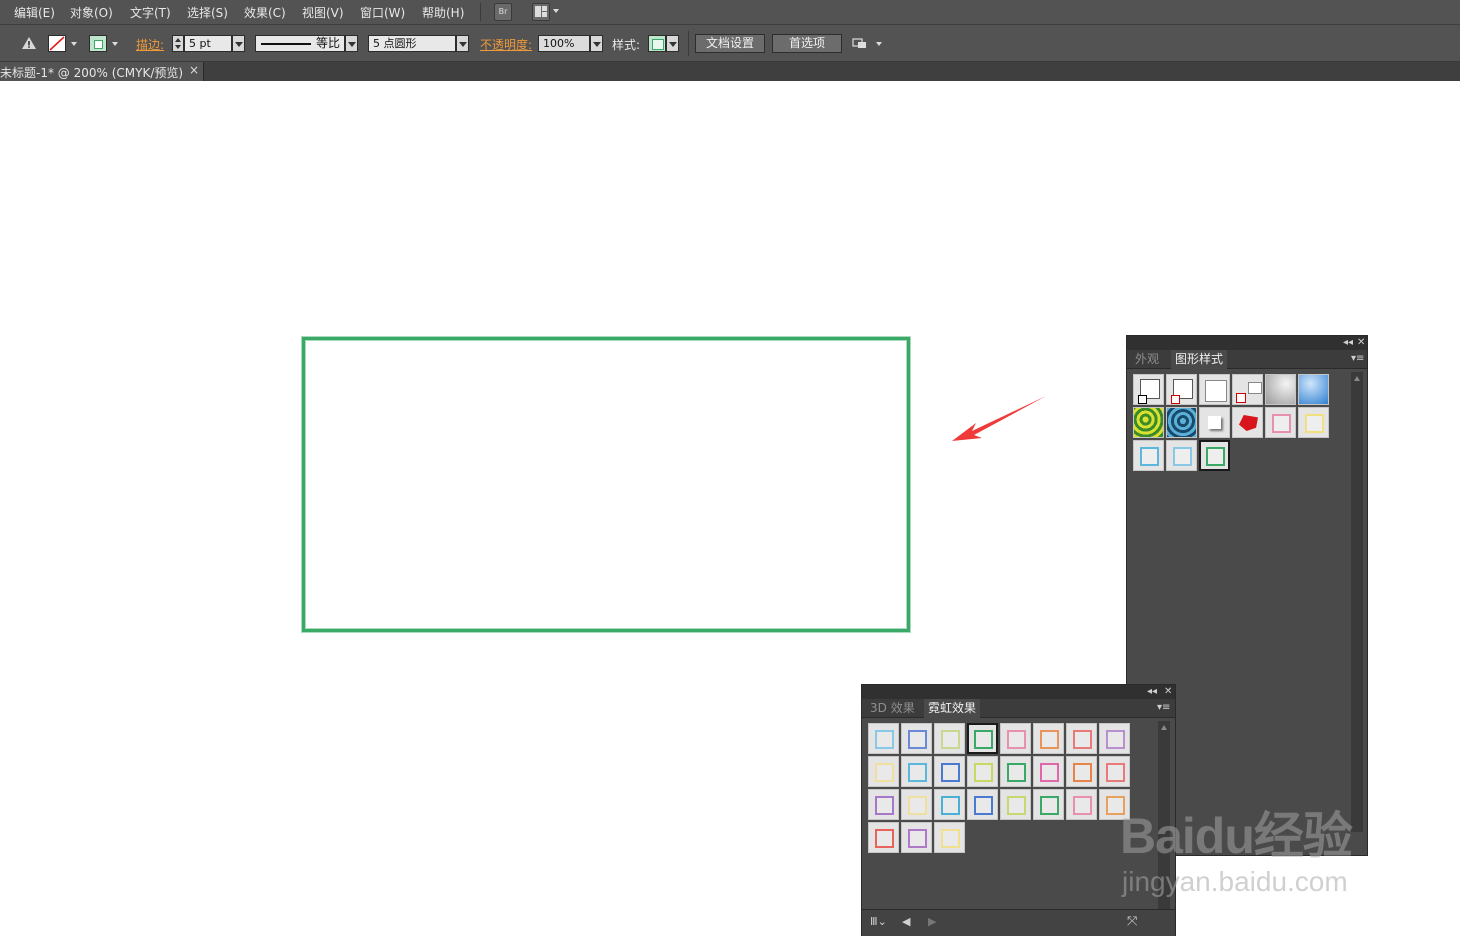 Image resolution: width=1460 pixels, height=936 pixels. What do you see at coordinates (952, 708) in the screenshot?
I see `tab-neon-effects: 霓虹效果` at bounding box center [952, 708].